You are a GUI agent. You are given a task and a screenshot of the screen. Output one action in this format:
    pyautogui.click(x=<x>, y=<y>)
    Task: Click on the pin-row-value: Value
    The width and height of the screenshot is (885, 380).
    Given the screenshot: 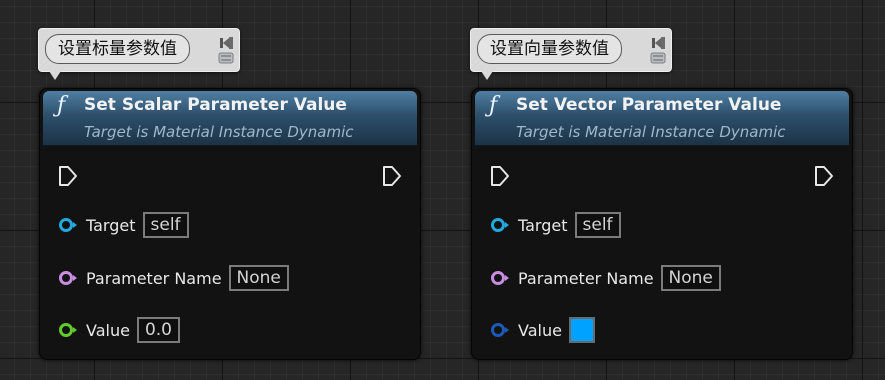 What is the action you would take?
    pyautogui.click(x=542, y=330)
    